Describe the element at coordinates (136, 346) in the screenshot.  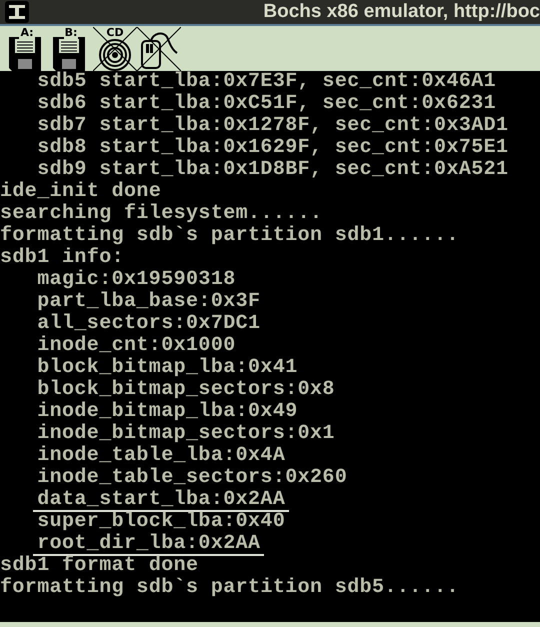
I see `console-line: inode_cnt:0x1000` at that location.